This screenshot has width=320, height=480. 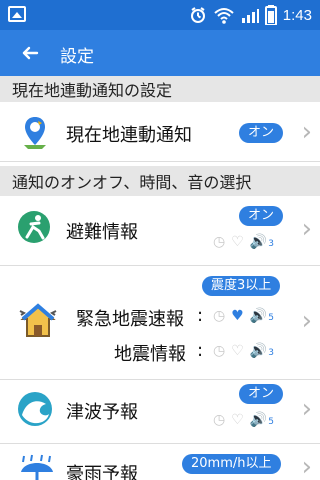 What do you see at coordinates (297, 15) in the screenshot?
I see `status-time: 1:43` at bounding box center [297, 15].